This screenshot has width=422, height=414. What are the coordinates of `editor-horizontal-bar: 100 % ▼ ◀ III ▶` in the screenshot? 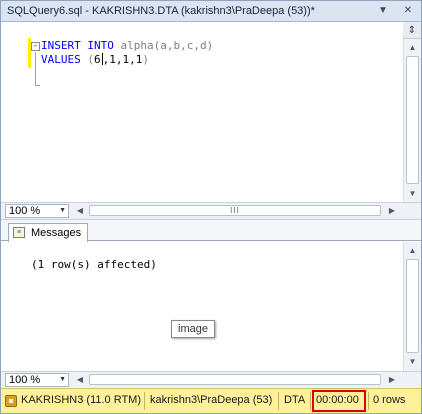 It's located at (211, 210).